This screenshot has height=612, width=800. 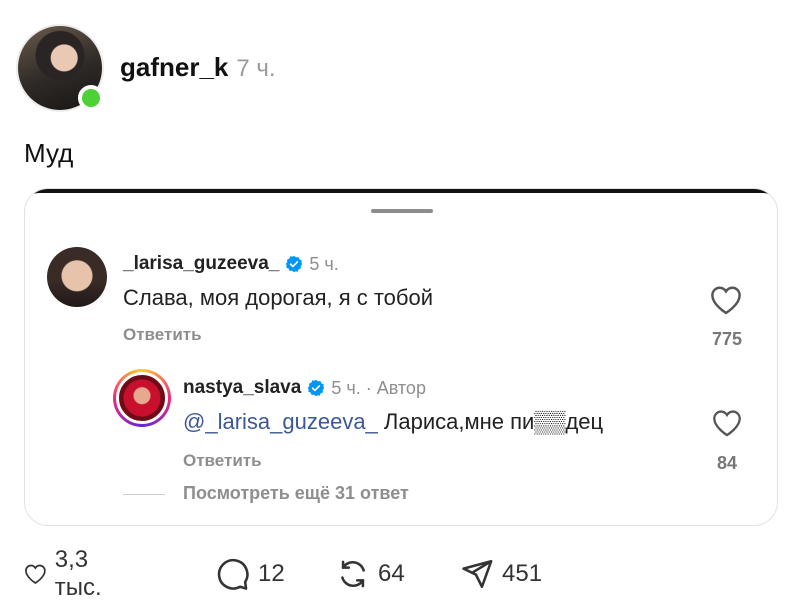 What do you see at coordinates (144, 494) in the screenshot?
I see `divider` at bounding box center [144, 494].